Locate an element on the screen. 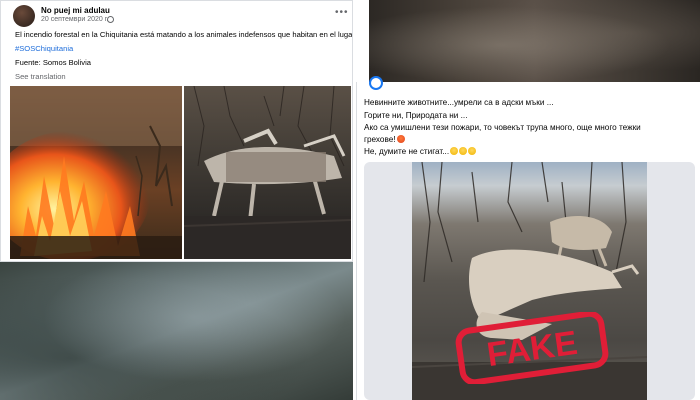 This screenshot has width=700, height=400. globe-icon is located at coordinates (110, 19).